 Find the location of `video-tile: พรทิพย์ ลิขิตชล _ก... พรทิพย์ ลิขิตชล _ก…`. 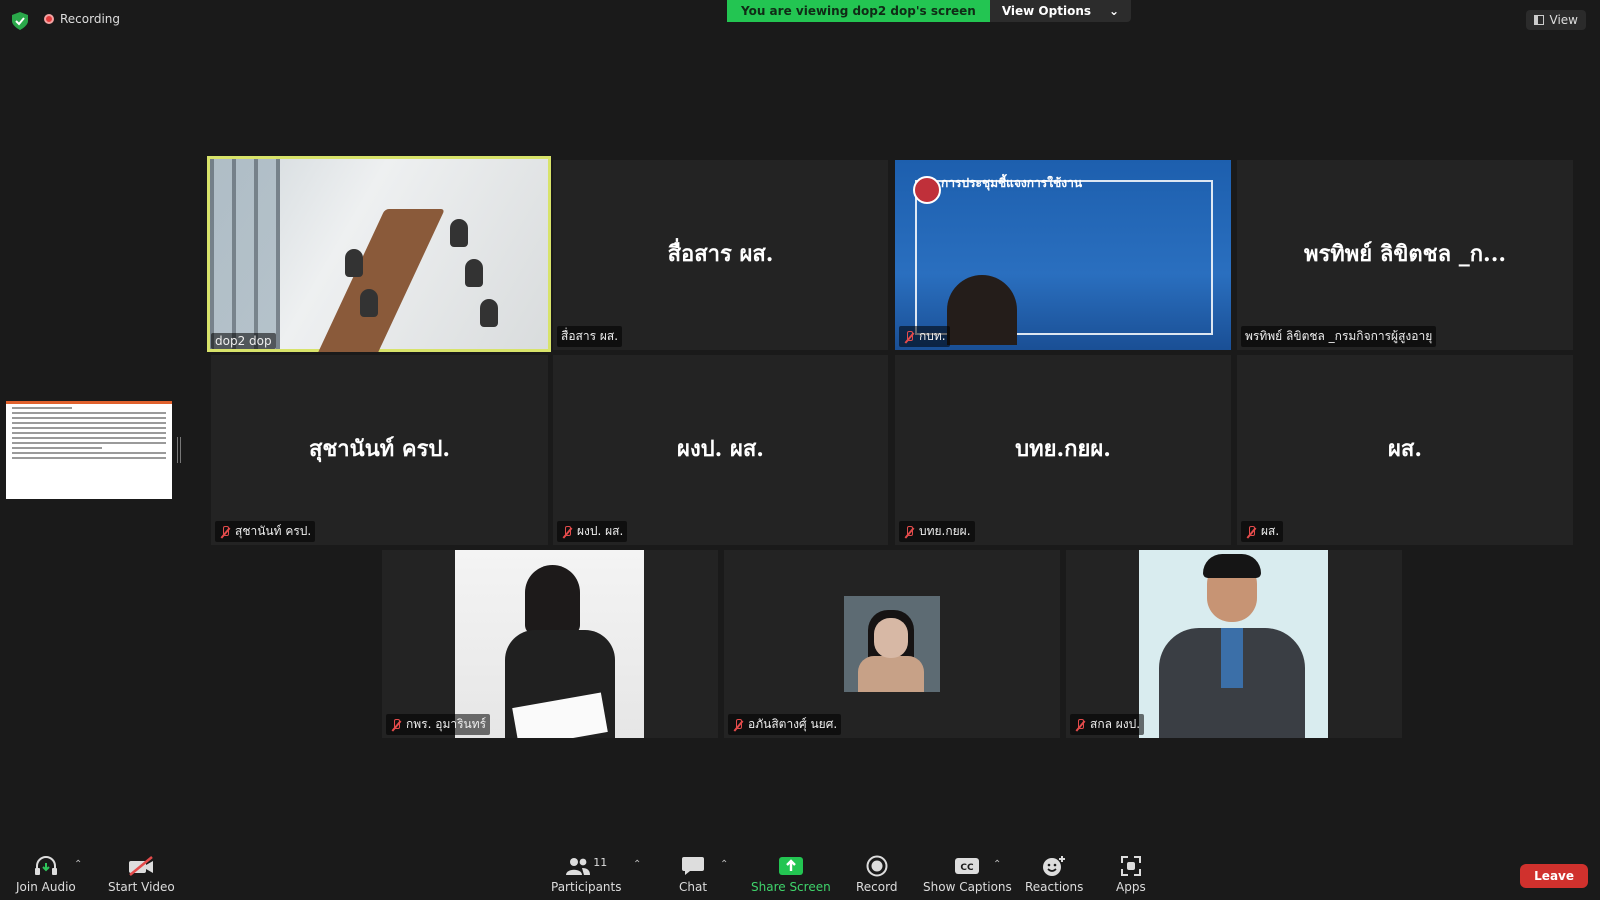

video-tile: พรทิพย์ ลิขิตชล _ก... พรทิพย์ ลิขิตชล _ก… is located at coordinates (1405, 255).